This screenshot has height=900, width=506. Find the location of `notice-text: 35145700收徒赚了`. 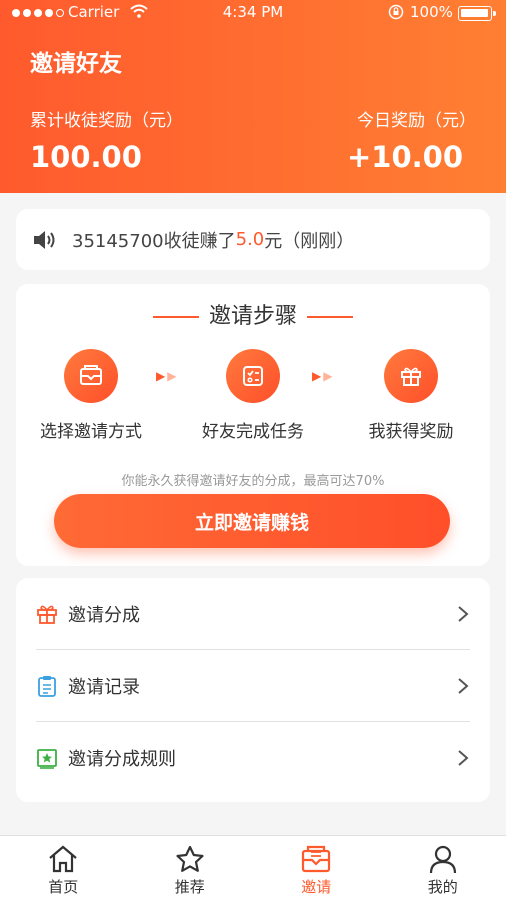

notice-text: 35145700收徒赚了 is located at coordinates (154, 241).